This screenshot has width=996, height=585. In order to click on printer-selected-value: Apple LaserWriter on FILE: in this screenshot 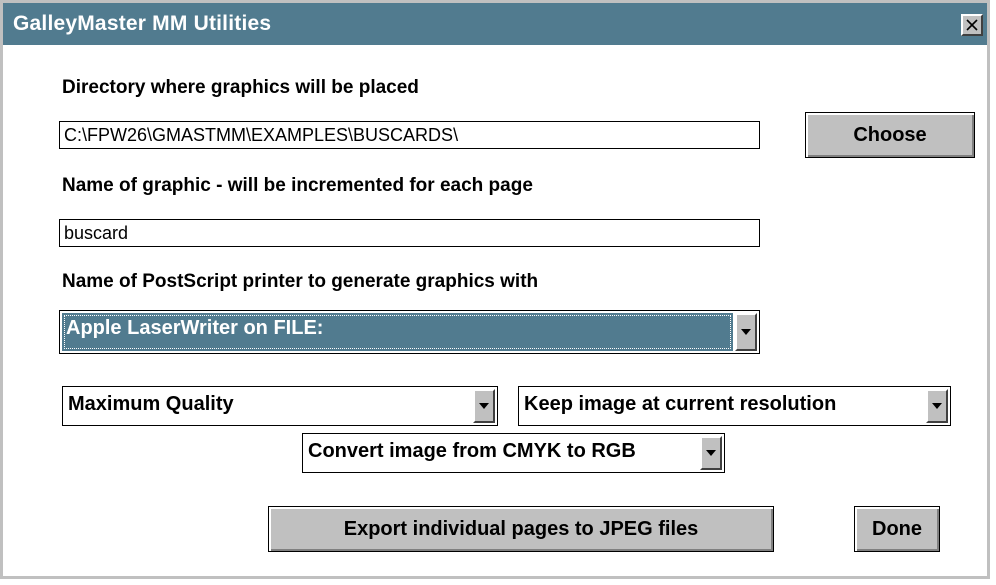, I will do `click(195, 328)`.